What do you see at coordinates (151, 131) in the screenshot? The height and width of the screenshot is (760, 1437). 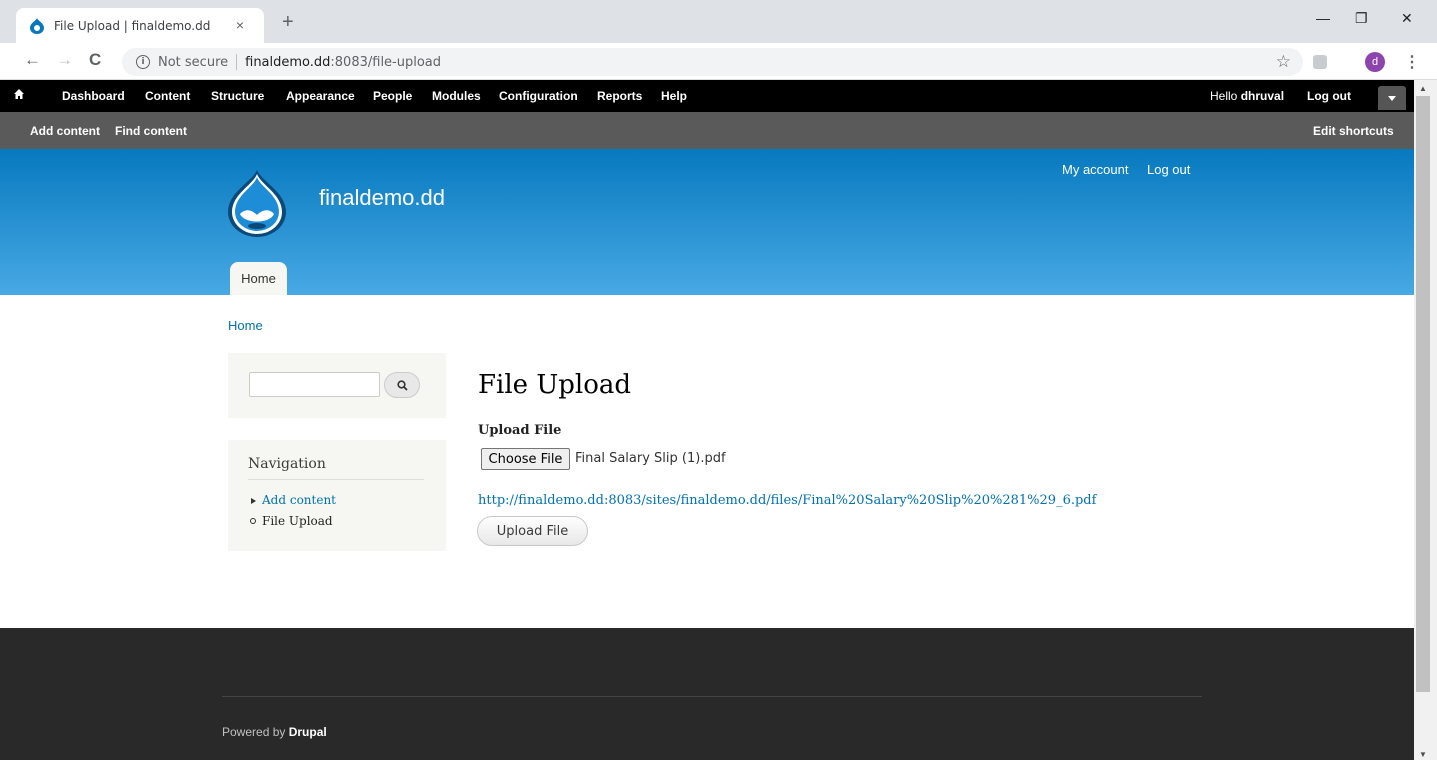 I see `shortcut-find-content: Find content` at bounding box center [151, 131].